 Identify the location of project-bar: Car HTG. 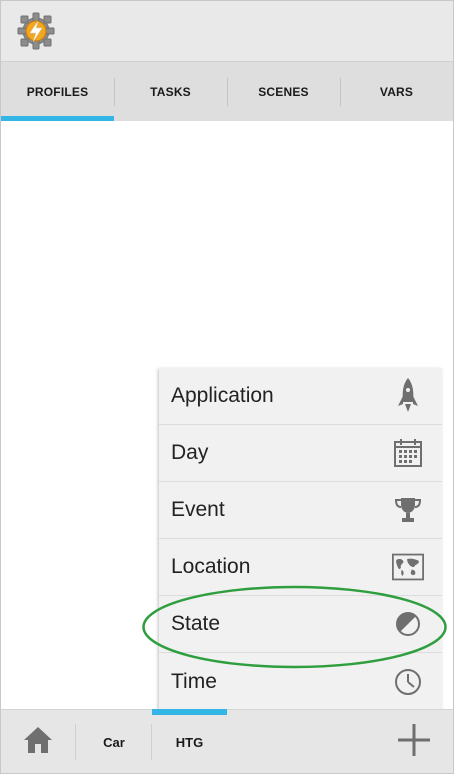
(227, 741).